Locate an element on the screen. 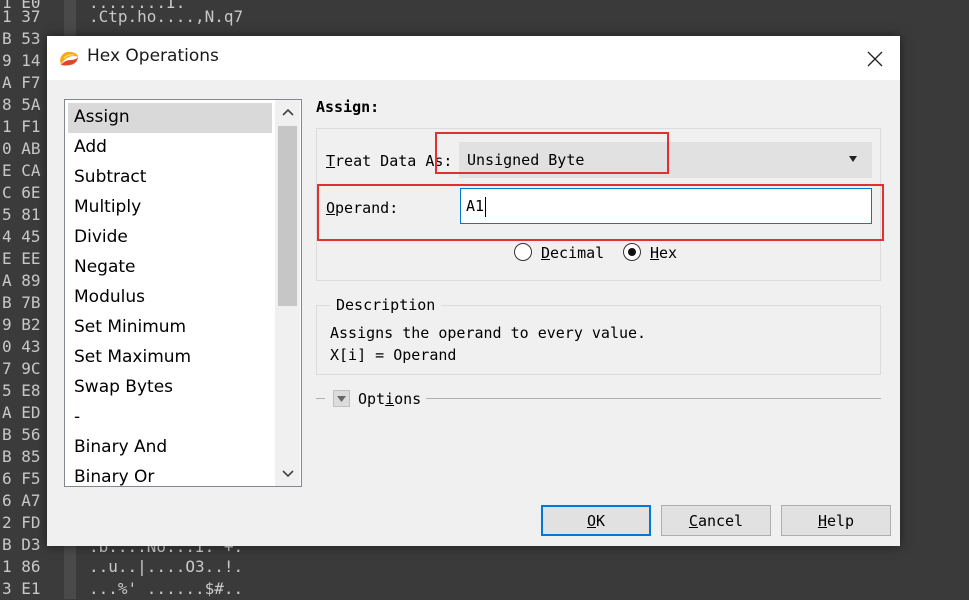  dialog-titlebar: Hex Operations is located at coordinates (473, 58).